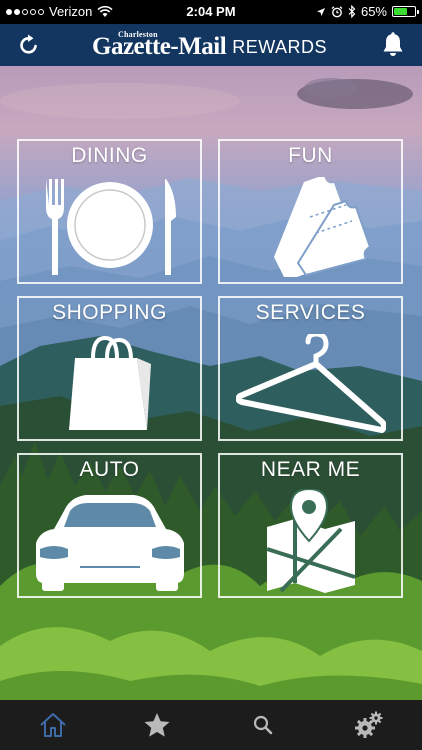 Image resolution: width=422 pixels, height=750 pixels. I want to click on category-label: AUTO, so click(109, 469).